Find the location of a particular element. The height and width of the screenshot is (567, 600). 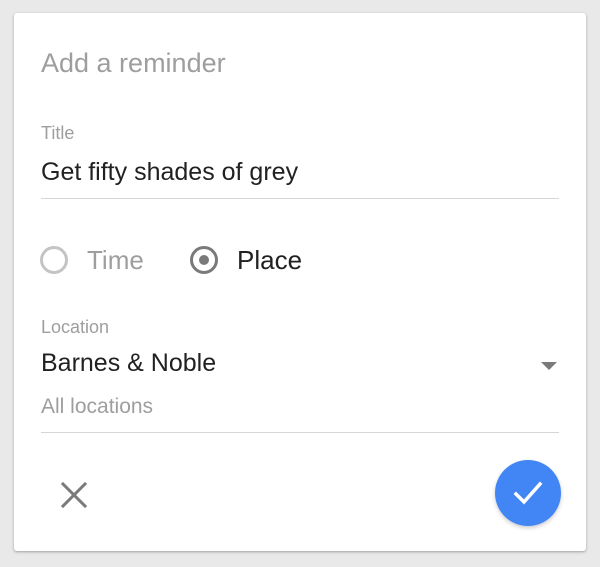

time-radio-button is located at coordinates (54, 260).